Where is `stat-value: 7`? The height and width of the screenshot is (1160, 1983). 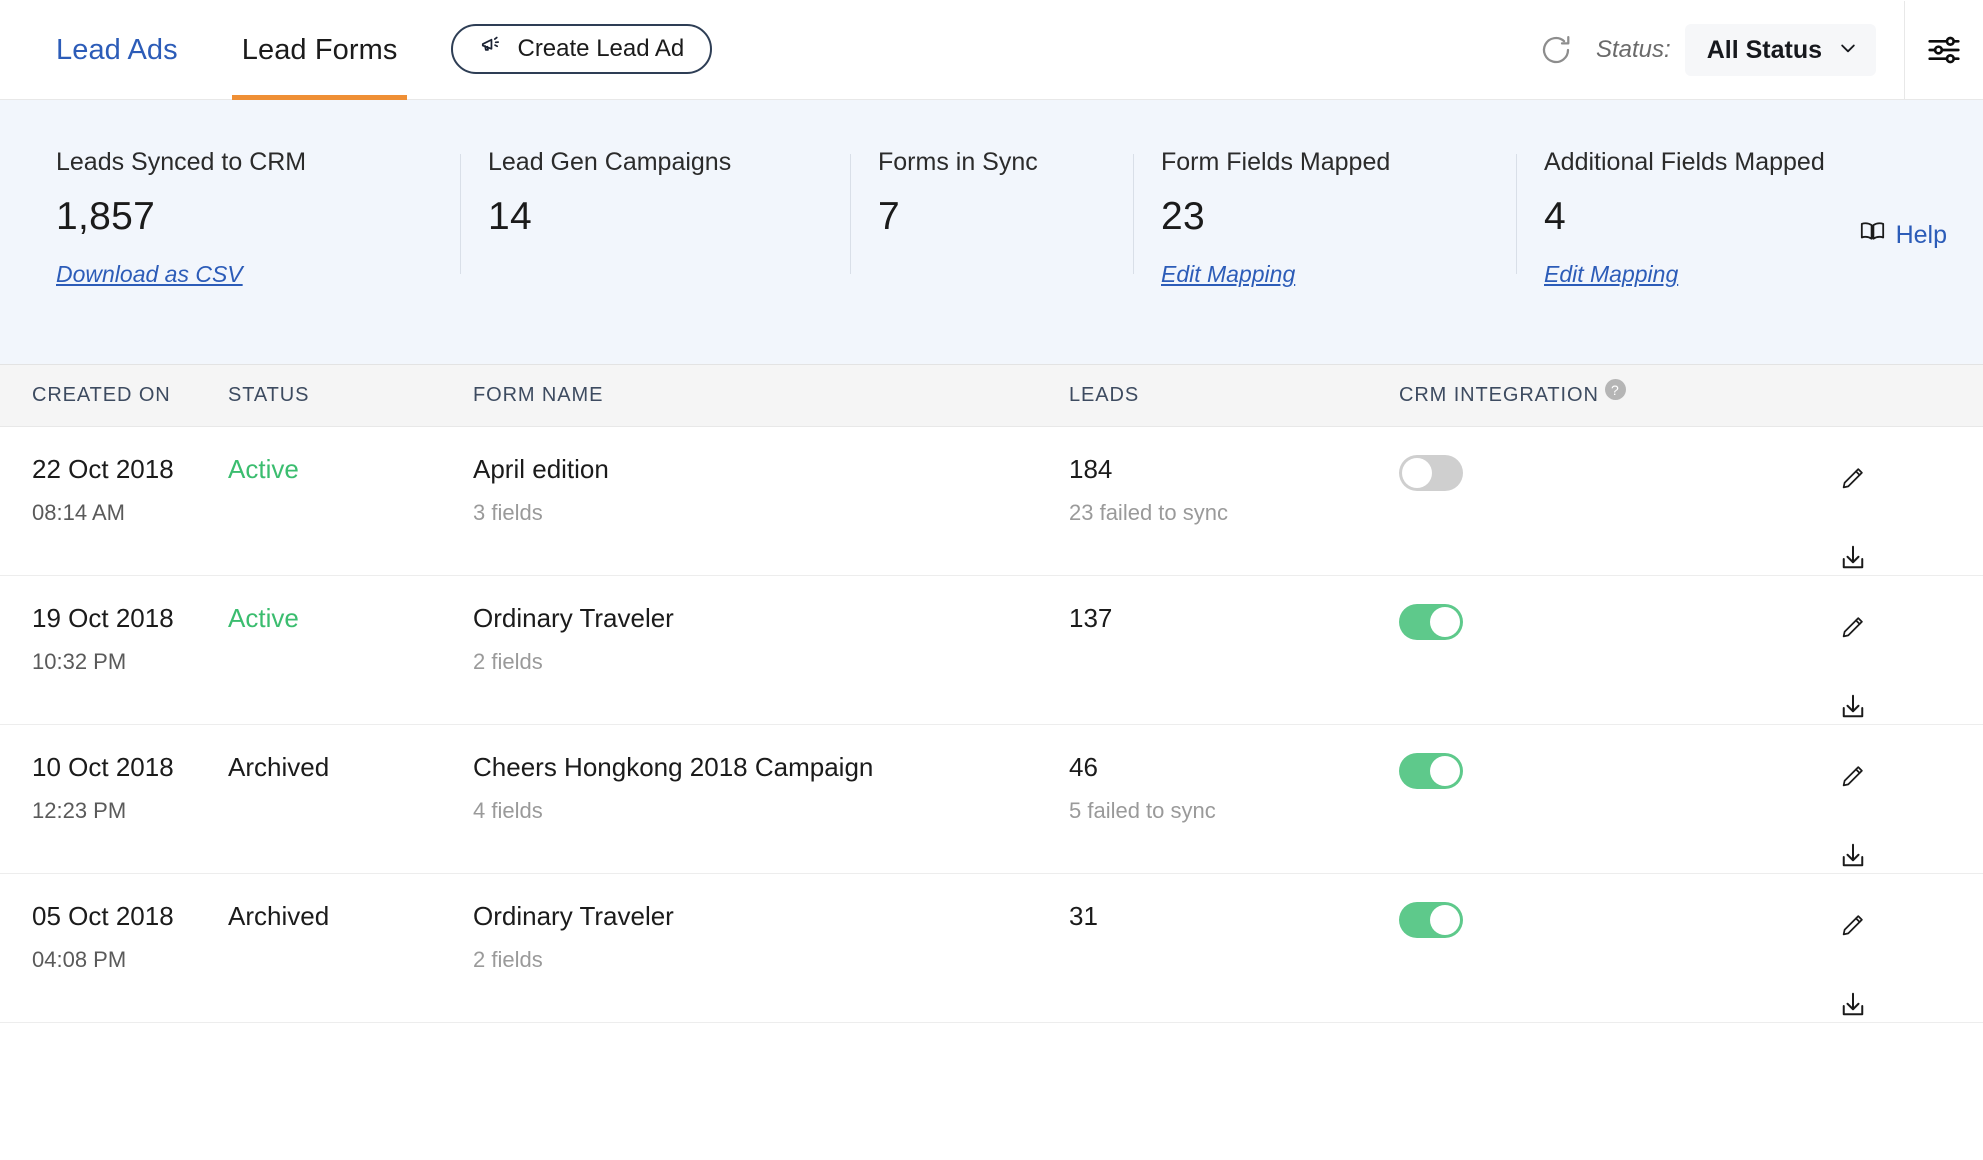 stat-value: 7 is located at coordinates (889, 216).